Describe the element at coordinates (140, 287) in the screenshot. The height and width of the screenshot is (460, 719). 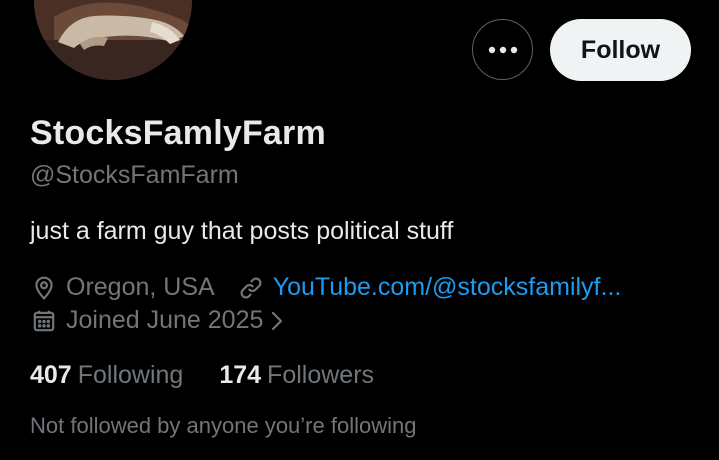
I see `location-text: Oregon, USA` at that location.